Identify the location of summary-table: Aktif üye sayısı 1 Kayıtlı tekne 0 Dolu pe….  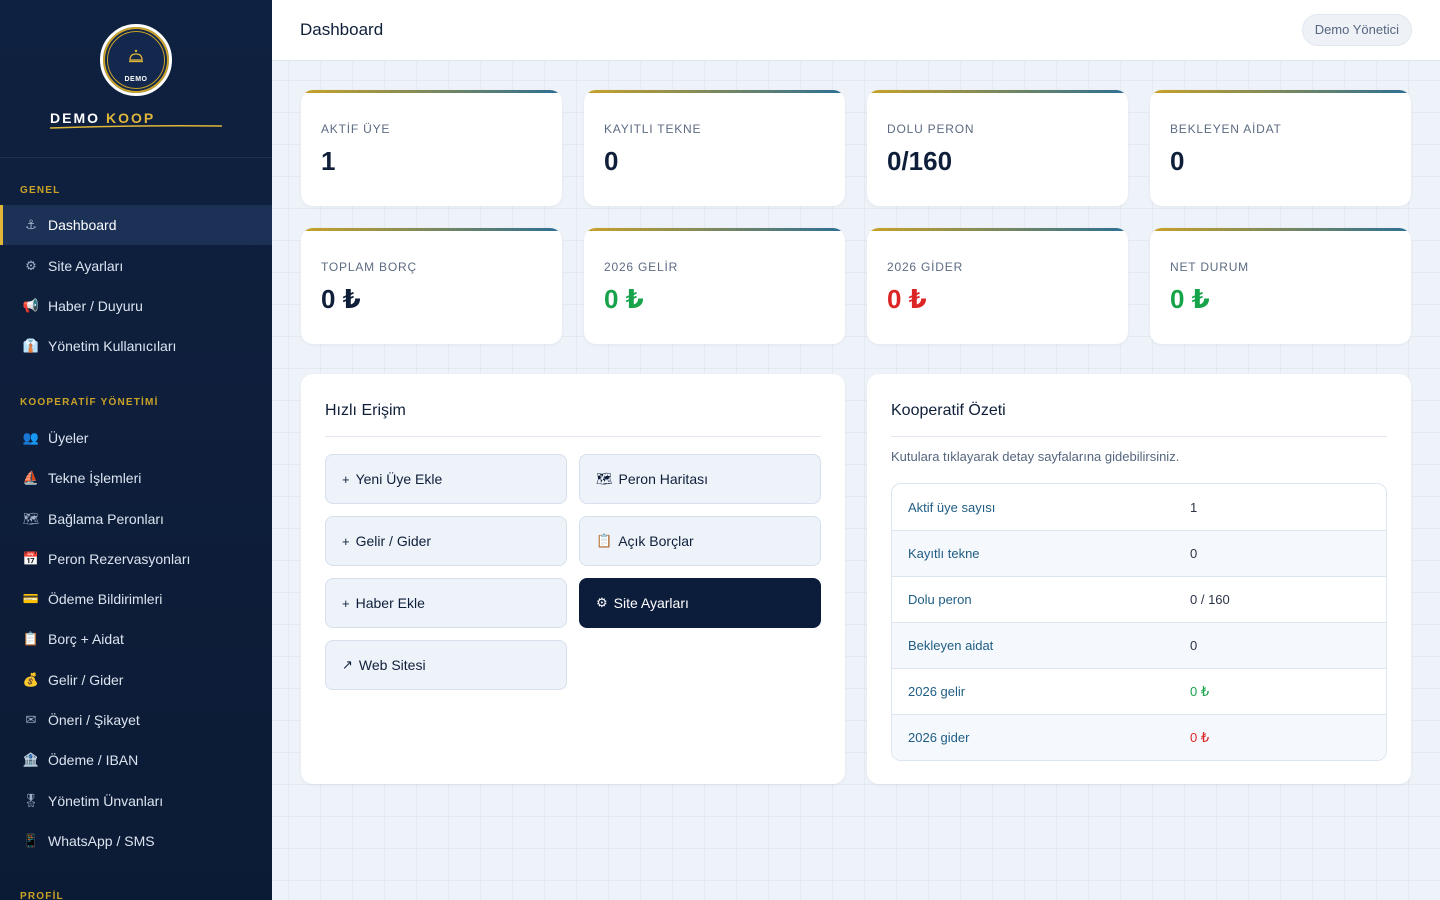
(1139, 622).